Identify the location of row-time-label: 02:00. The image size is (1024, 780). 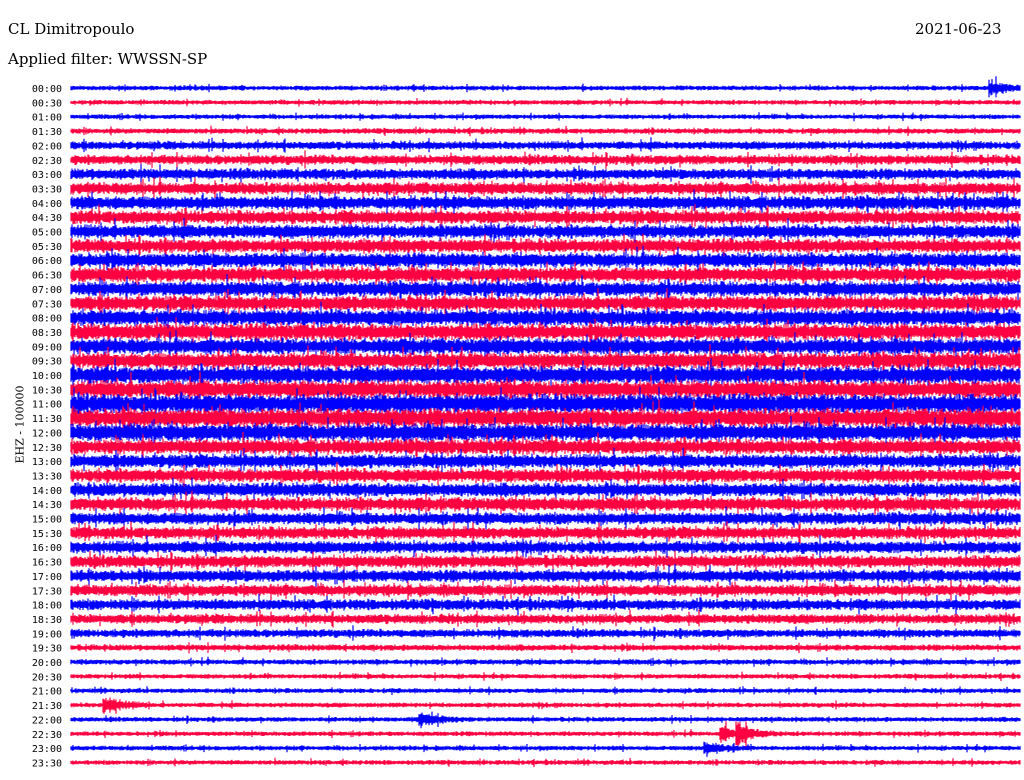
(47, 146).